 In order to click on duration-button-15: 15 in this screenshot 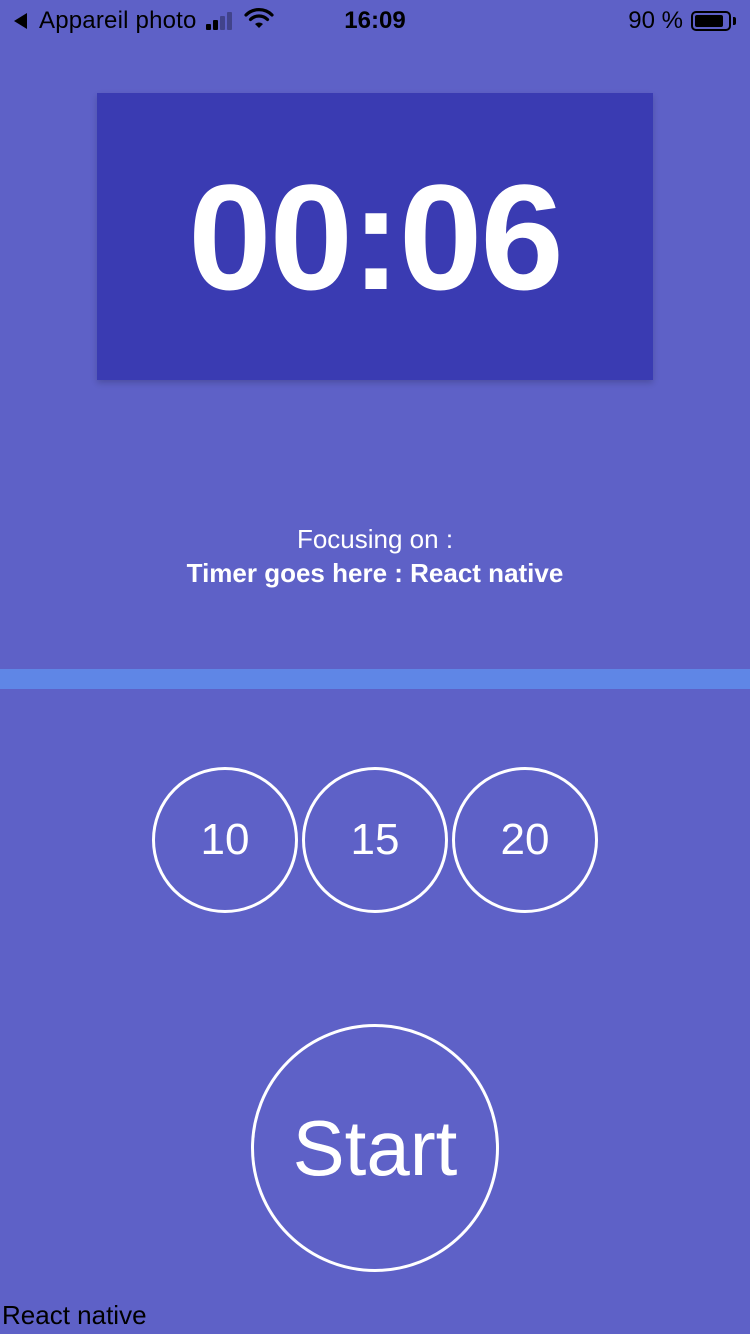, I will do `click(375, 840)`.